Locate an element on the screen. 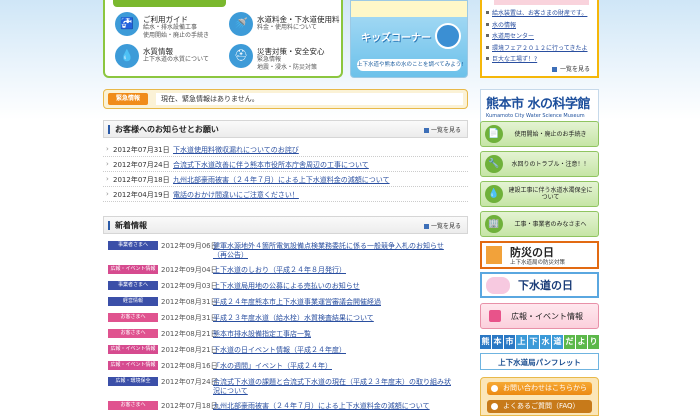 The image size is (700, 416). news-more-link: 一覧を見る is located at coordinates (442, 225).